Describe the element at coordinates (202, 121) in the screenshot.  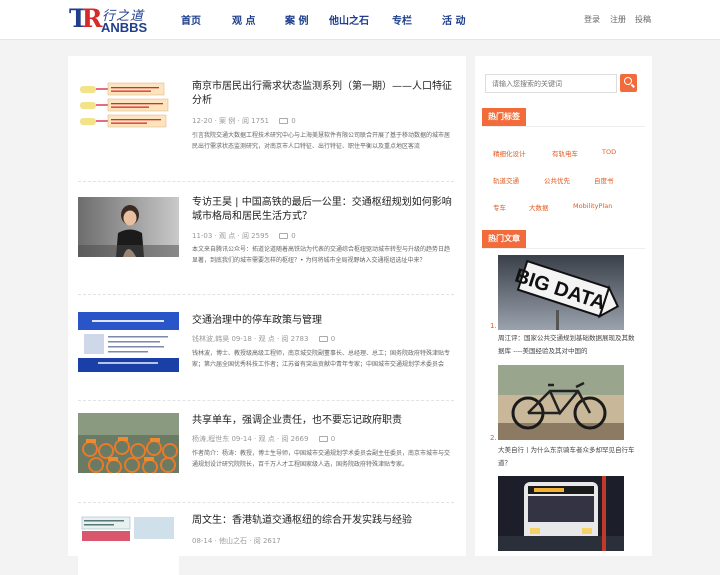
I see `article-date: 12-20` at that location.